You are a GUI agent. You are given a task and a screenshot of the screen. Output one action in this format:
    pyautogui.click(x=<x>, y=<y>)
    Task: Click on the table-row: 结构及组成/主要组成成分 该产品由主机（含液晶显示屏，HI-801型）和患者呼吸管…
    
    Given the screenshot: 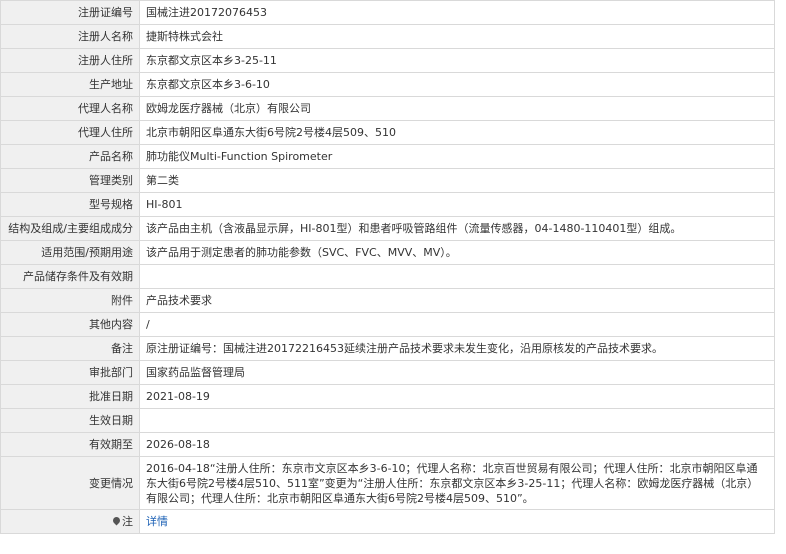 What is the action you would take?
    pyautogui.click(x=387, y=228)
    